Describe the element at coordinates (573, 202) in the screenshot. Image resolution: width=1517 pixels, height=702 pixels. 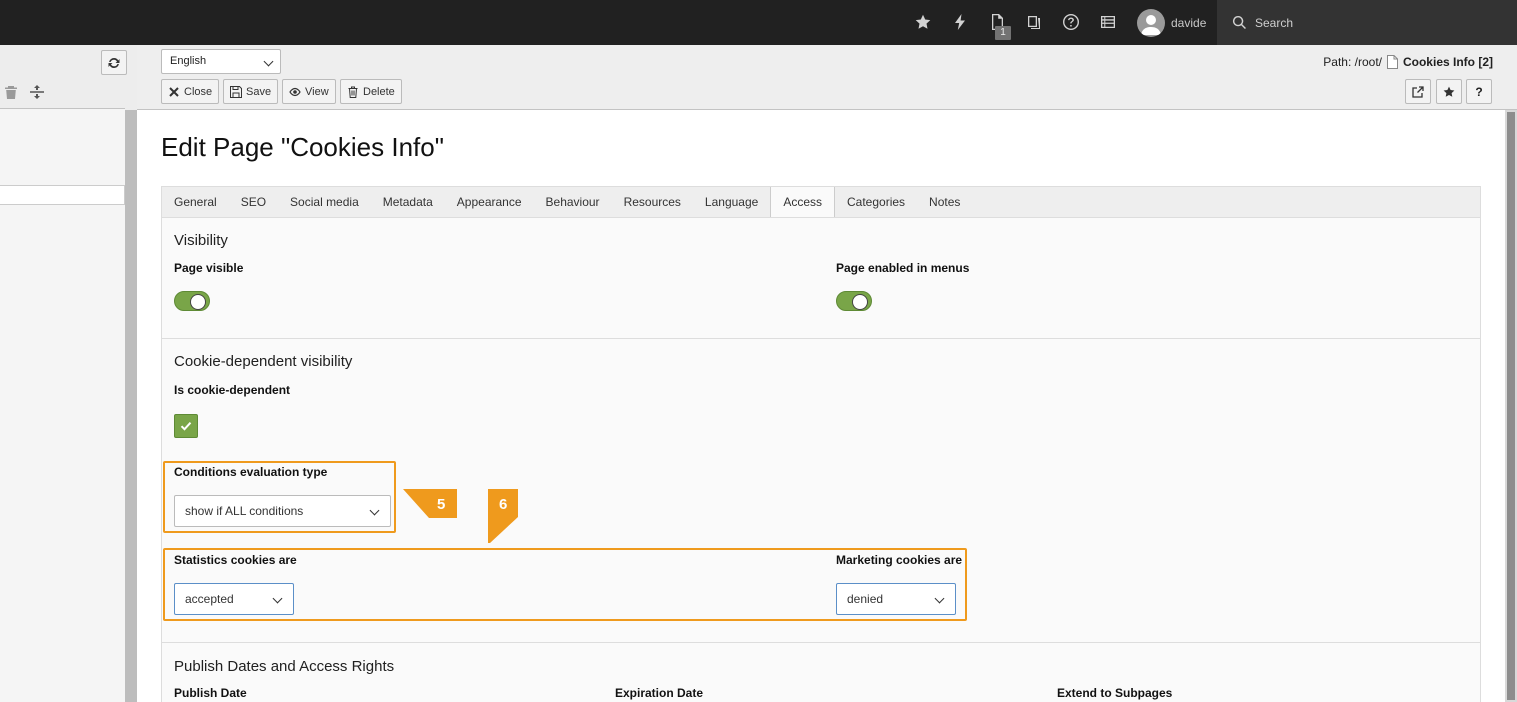
I see `tab-behaviour: Behaviour` at that location.